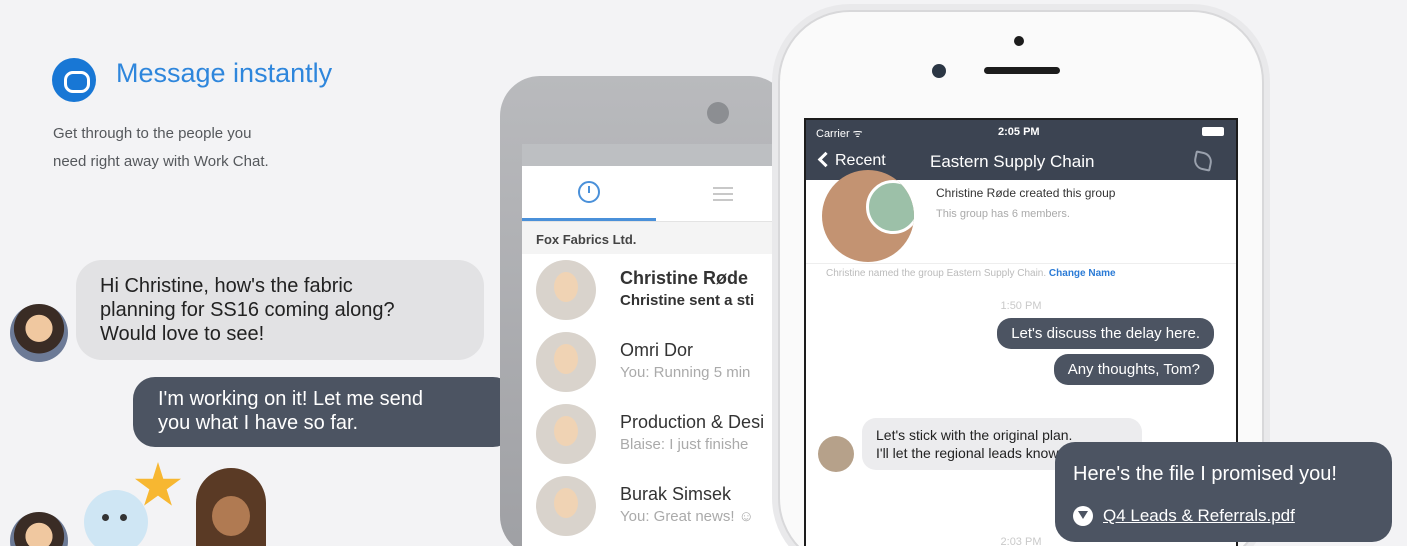 This screenshot has width=1407, height=546. What do you see at coordinates (687, 516) in the screenshot?
I see `conversation-preview: You: Great news! ☺` at bounding box center [687, 516].